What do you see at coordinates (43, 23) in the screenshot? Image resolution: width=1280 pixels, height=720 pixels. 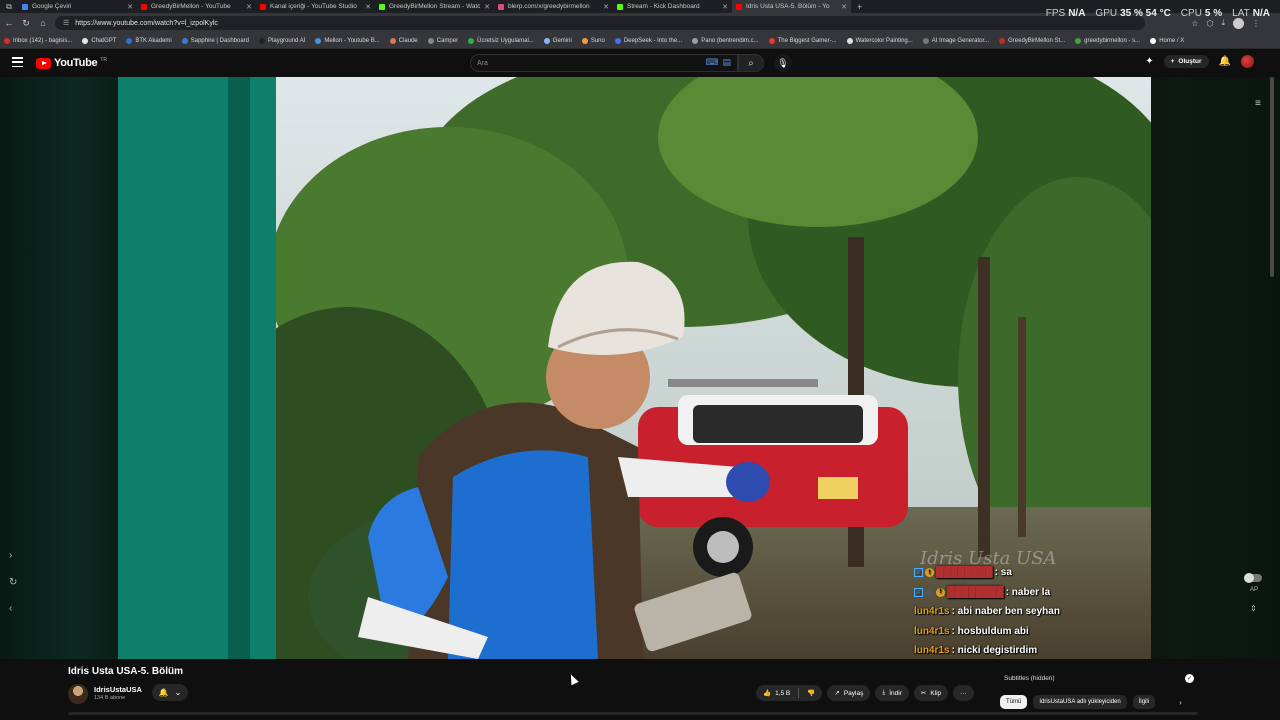 I see `home-icon: ⌂` at bounding box center [43, 23].